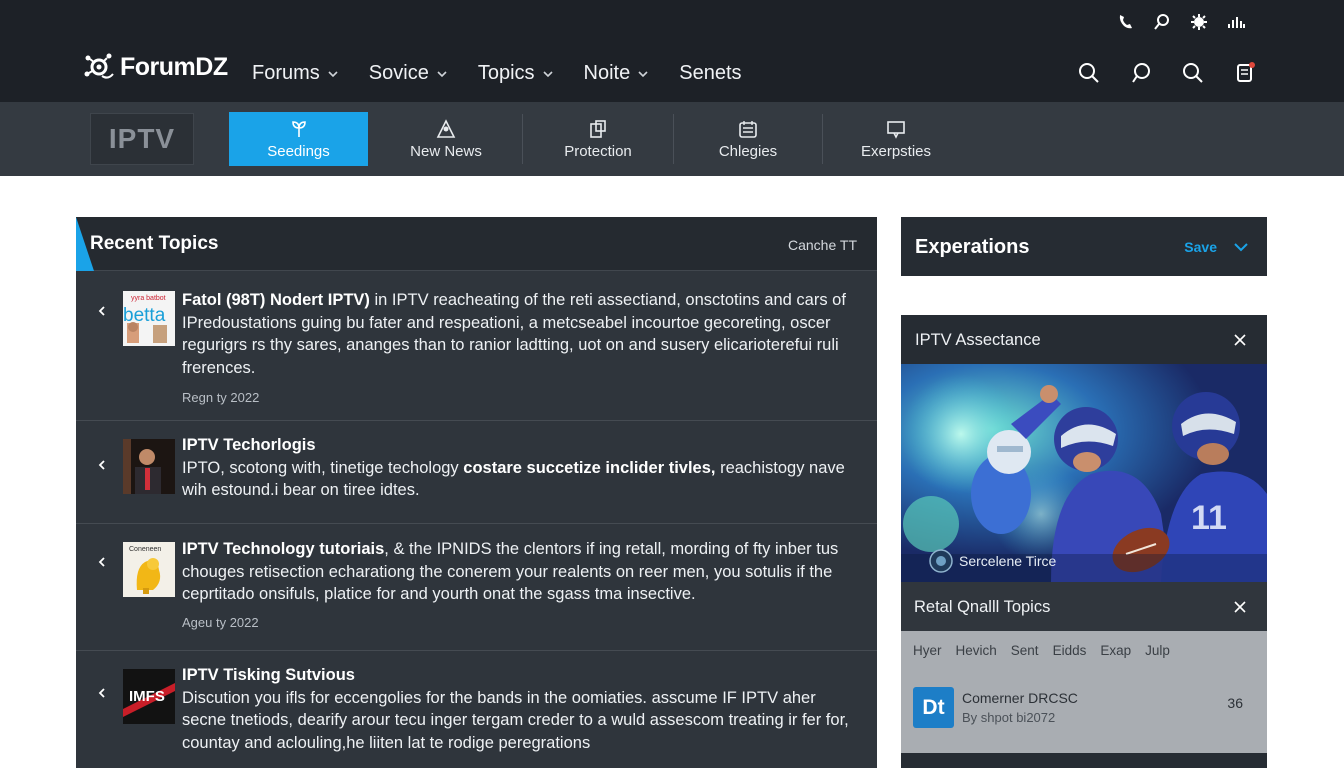 The height and width of the screenshot is (768, 1344). I want to click on tab-label: Seedings, so click(298, 151).